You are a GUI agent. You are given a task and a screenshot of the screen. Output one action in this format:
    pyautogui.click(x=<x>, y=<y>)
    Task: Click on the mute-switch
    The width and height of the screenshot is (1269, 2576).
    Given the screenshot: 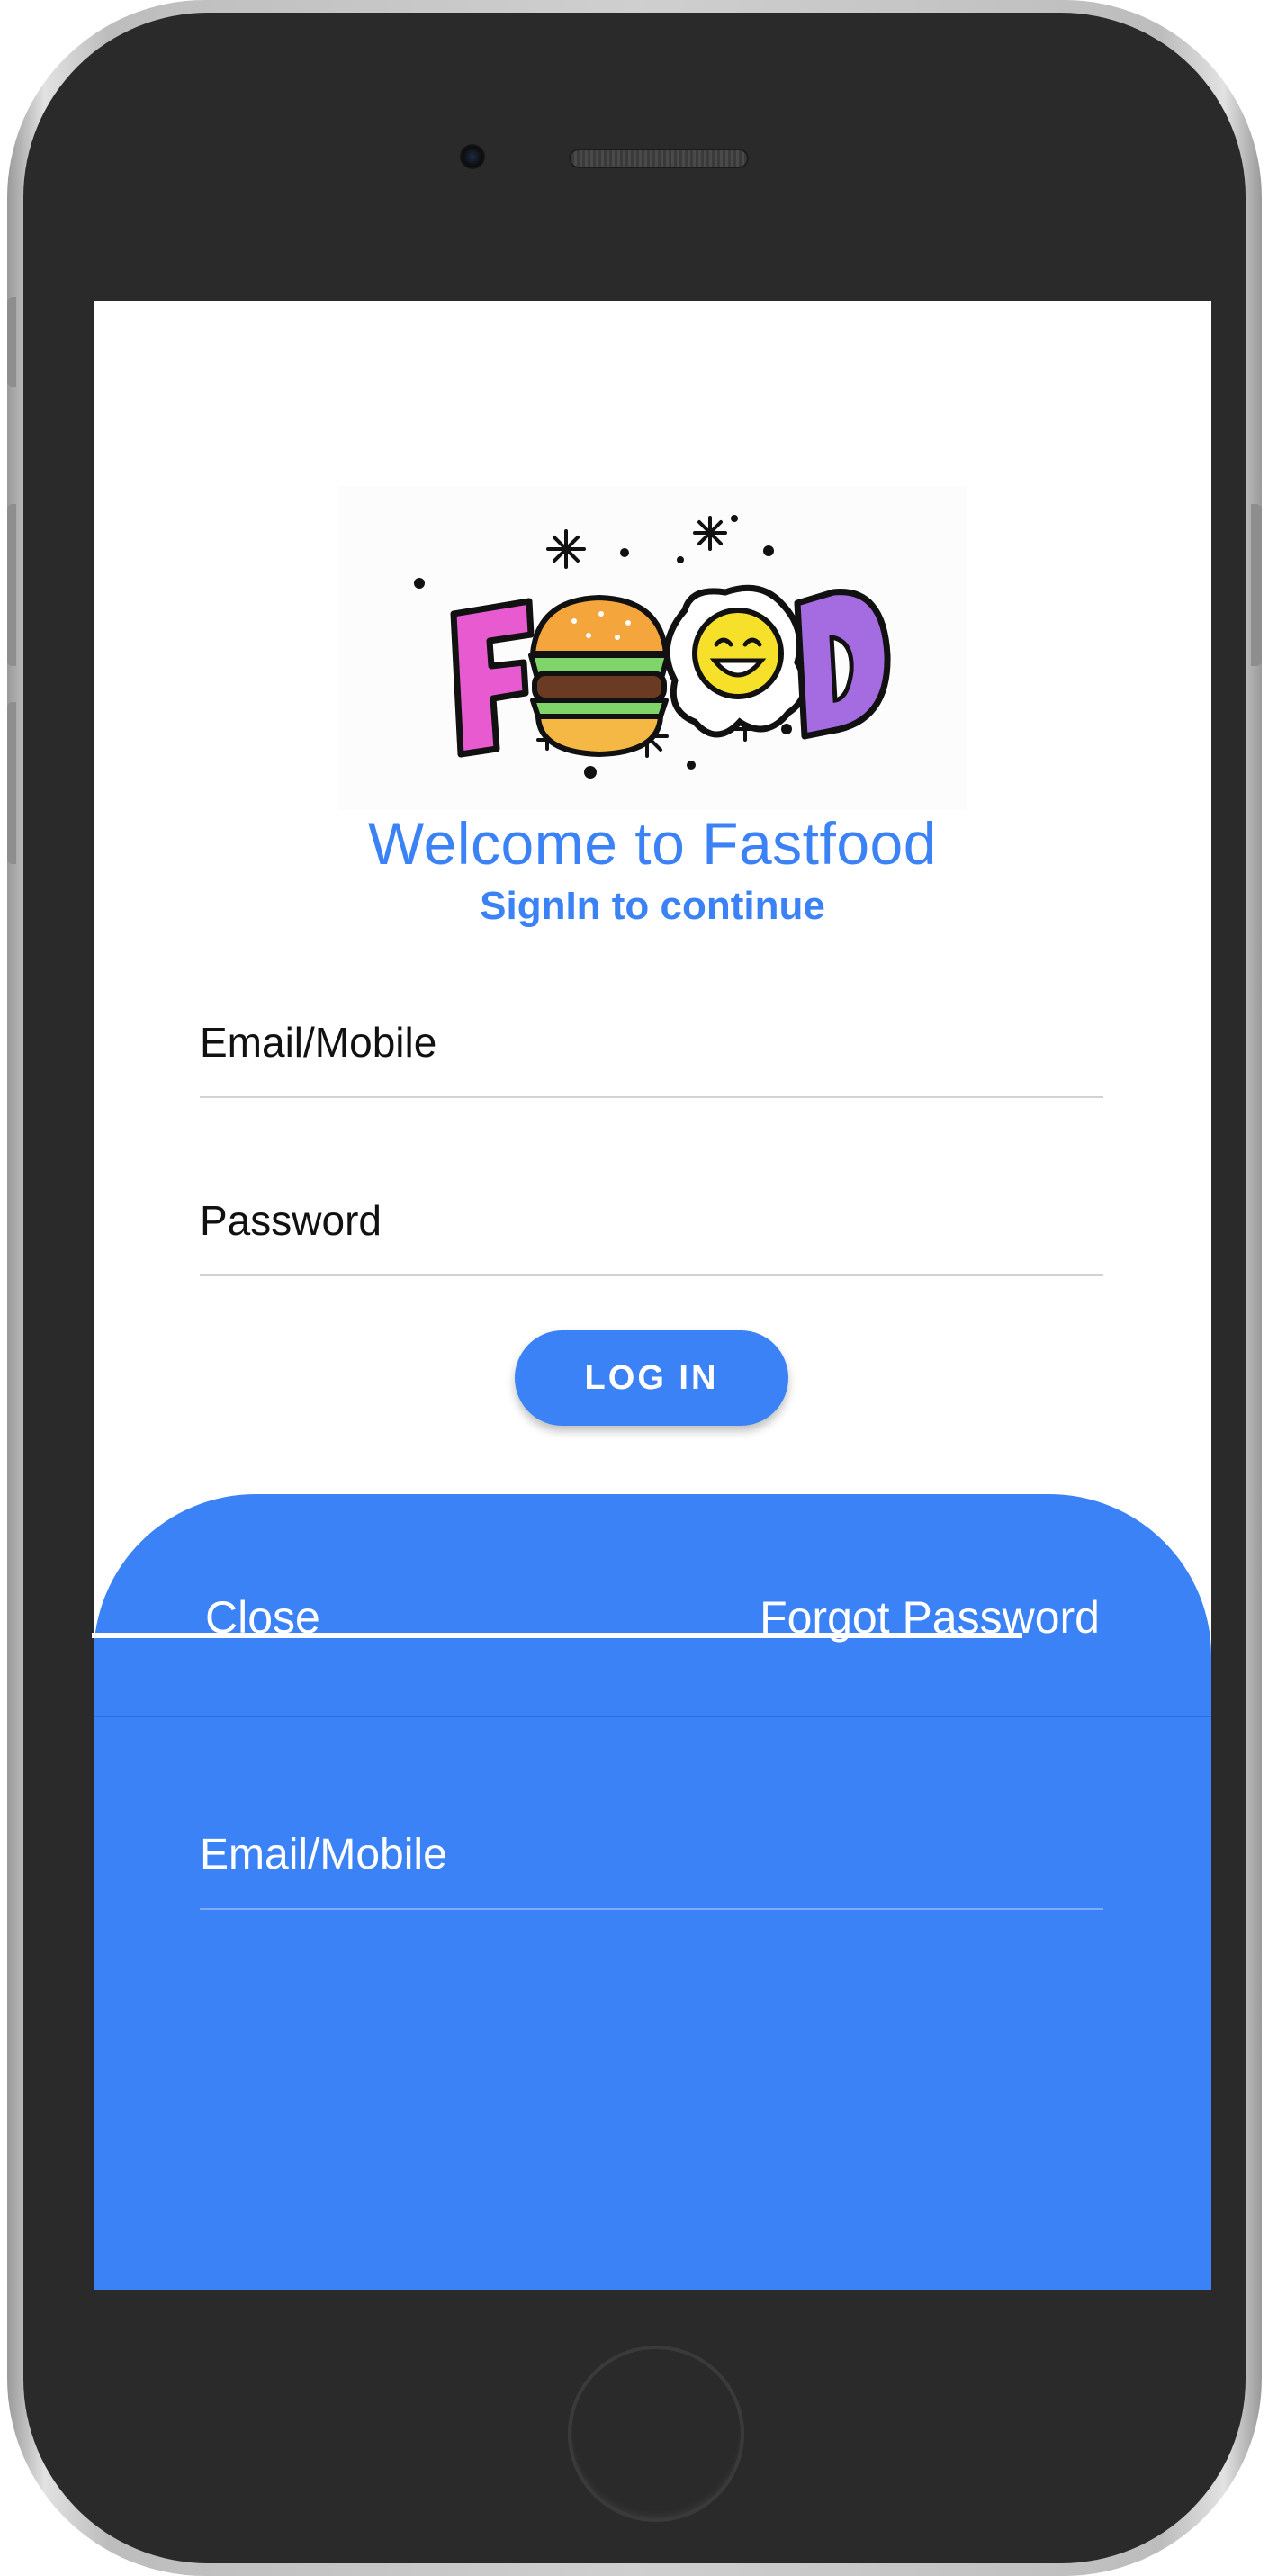 What is the action you would take?
    pyautogui.click(x=12, y=342)
    